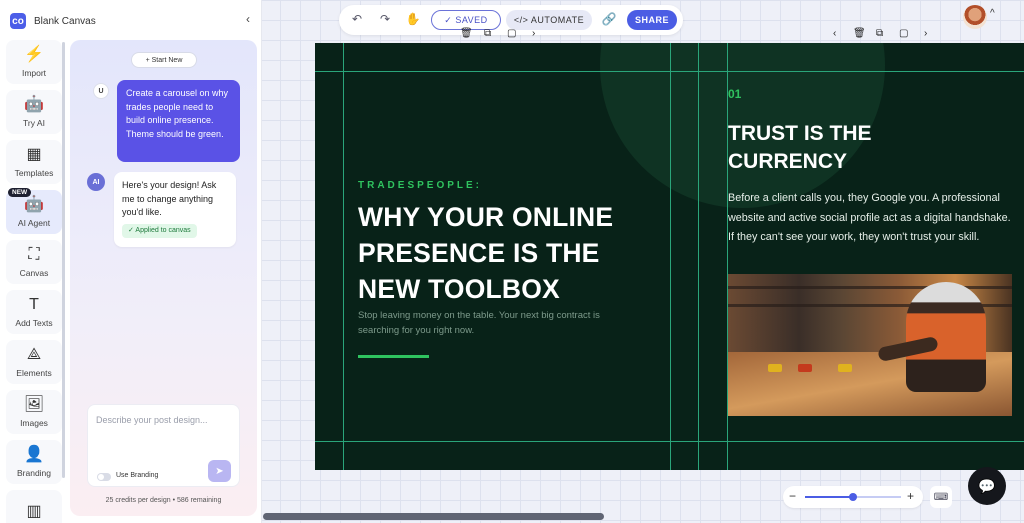 The height and width of the screenshot is (523, 1024). What do you see at coordinates (946, 337) in the screenshot?
I see `photo-worker` at bounding box center [946, 337].